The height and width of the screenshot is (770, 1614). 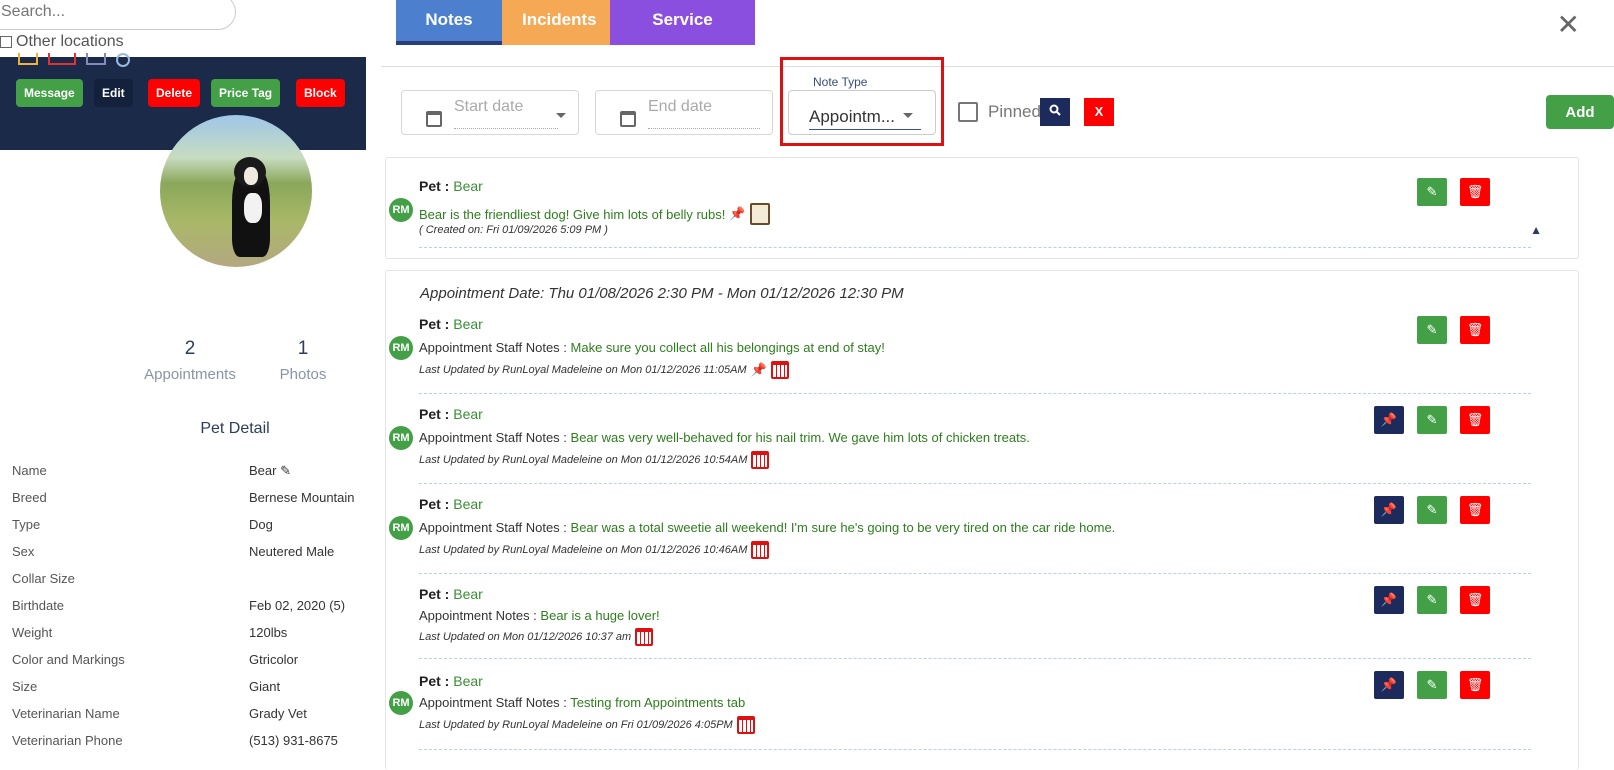 What do you see at coordinates (246, 93) in the screenshot?
I see `price-tag-button: Price Tag` at bounding box center [246, 93].